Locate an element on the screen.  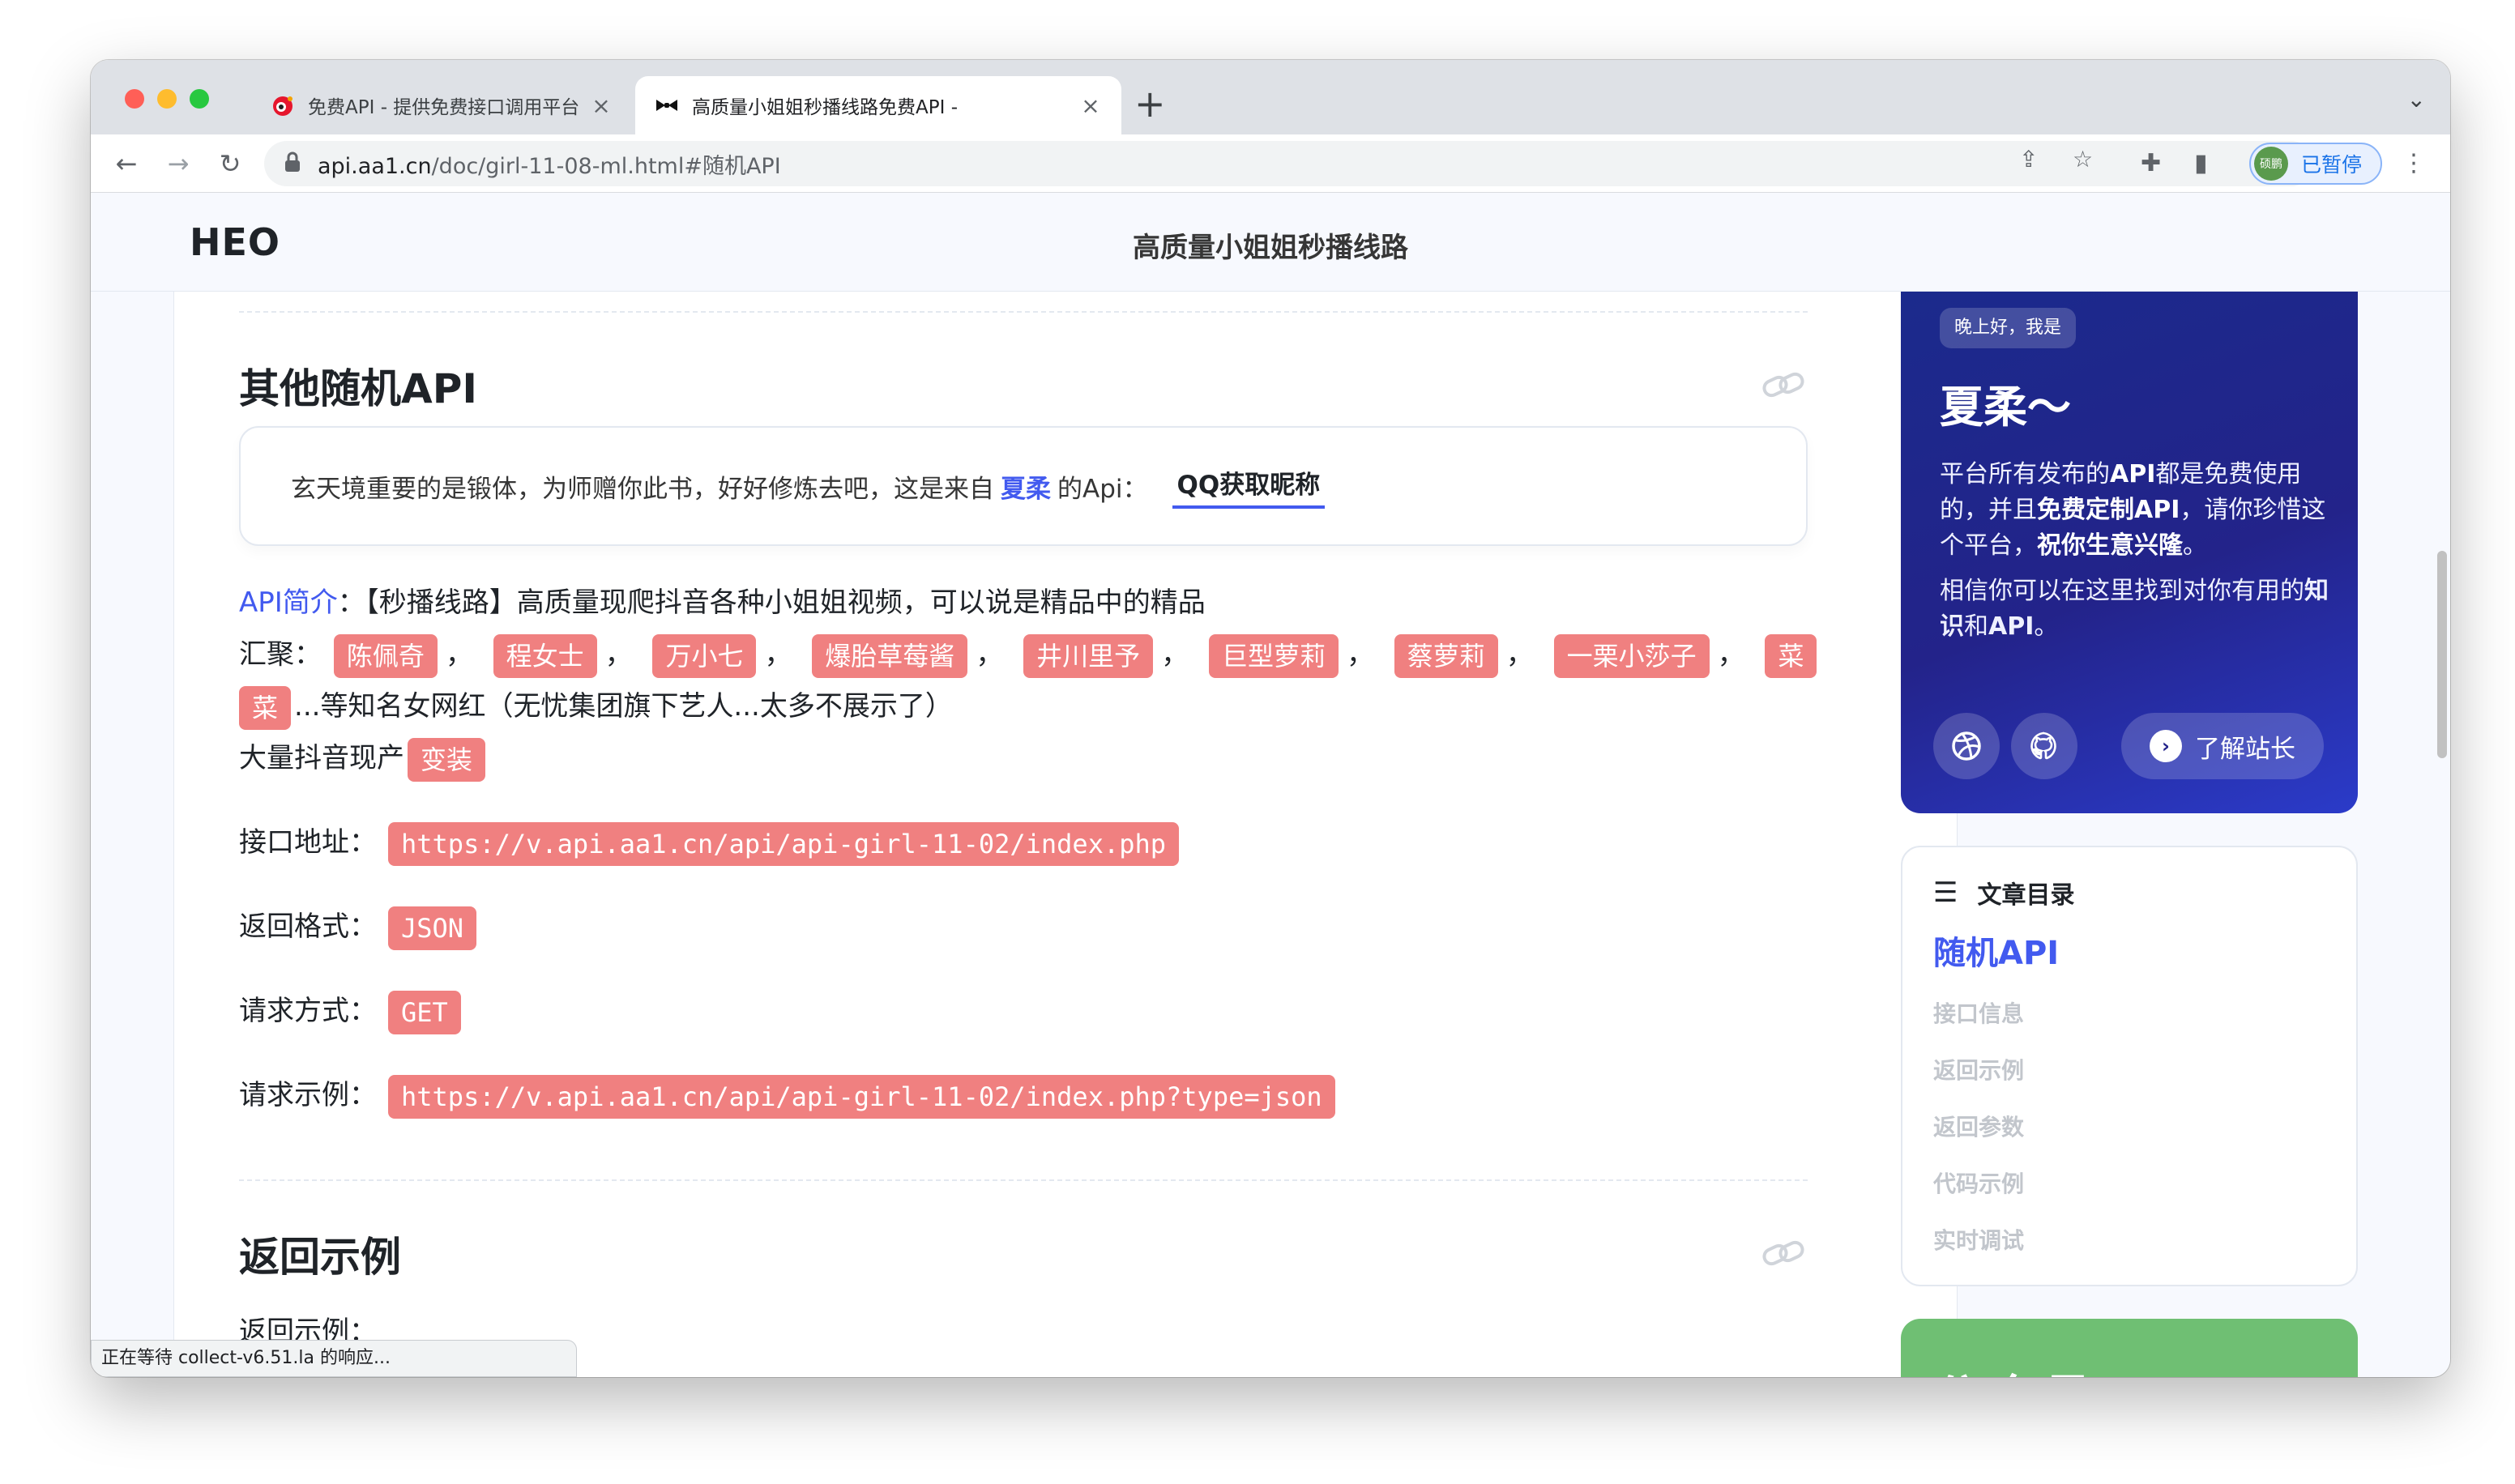
api-intro: API简介：【秒播线路】高质量现爬抖音各种小姐姐视频，可以说是精品中的精品 is located at coordinates (723, 602).